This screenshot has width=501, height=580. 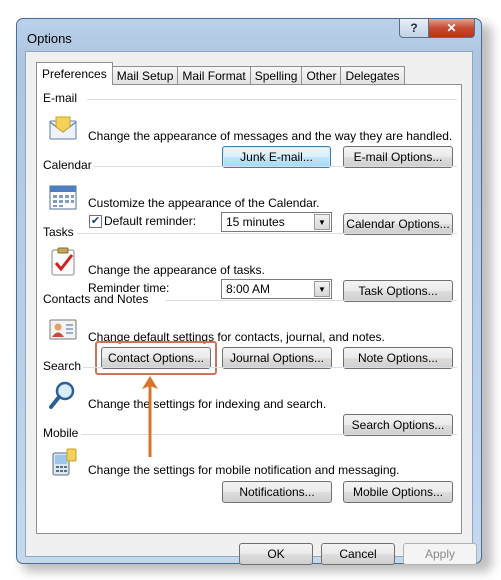 What do you see at coordinates (272, 99) in the screenshot?
I see `email-divider` at bounding box center [272, 99].